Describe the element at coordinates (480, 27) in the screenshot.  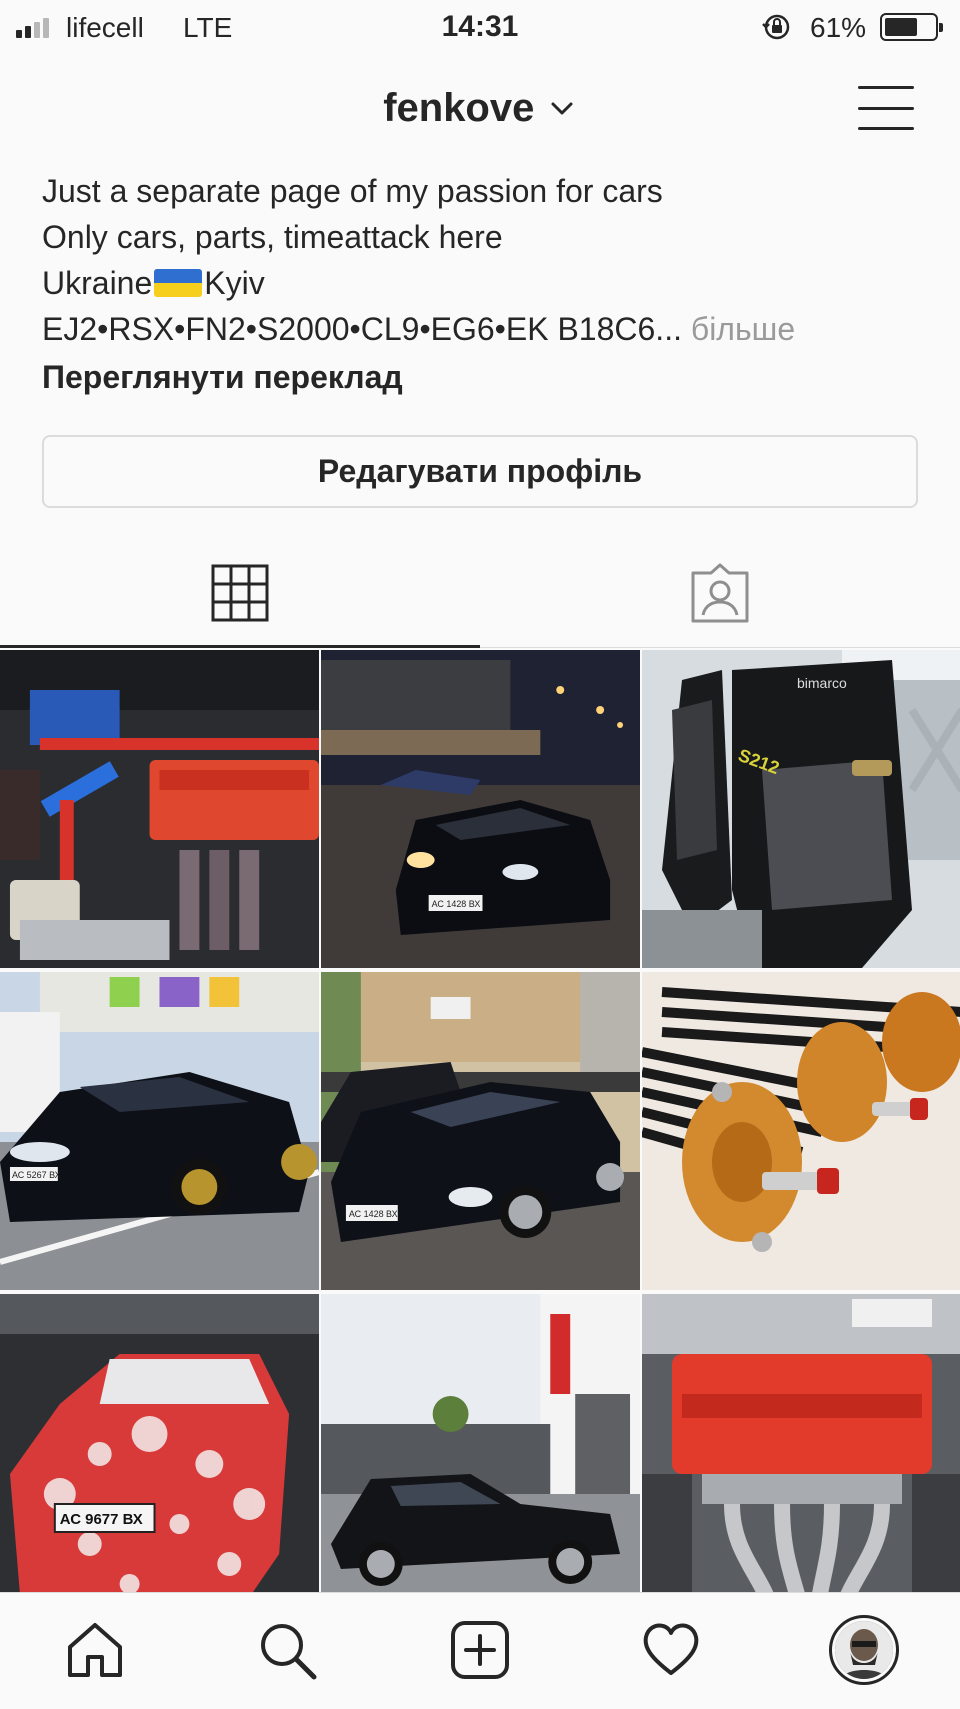
I see `status-bar: lifecell LTE 14:31 61%` at that location.